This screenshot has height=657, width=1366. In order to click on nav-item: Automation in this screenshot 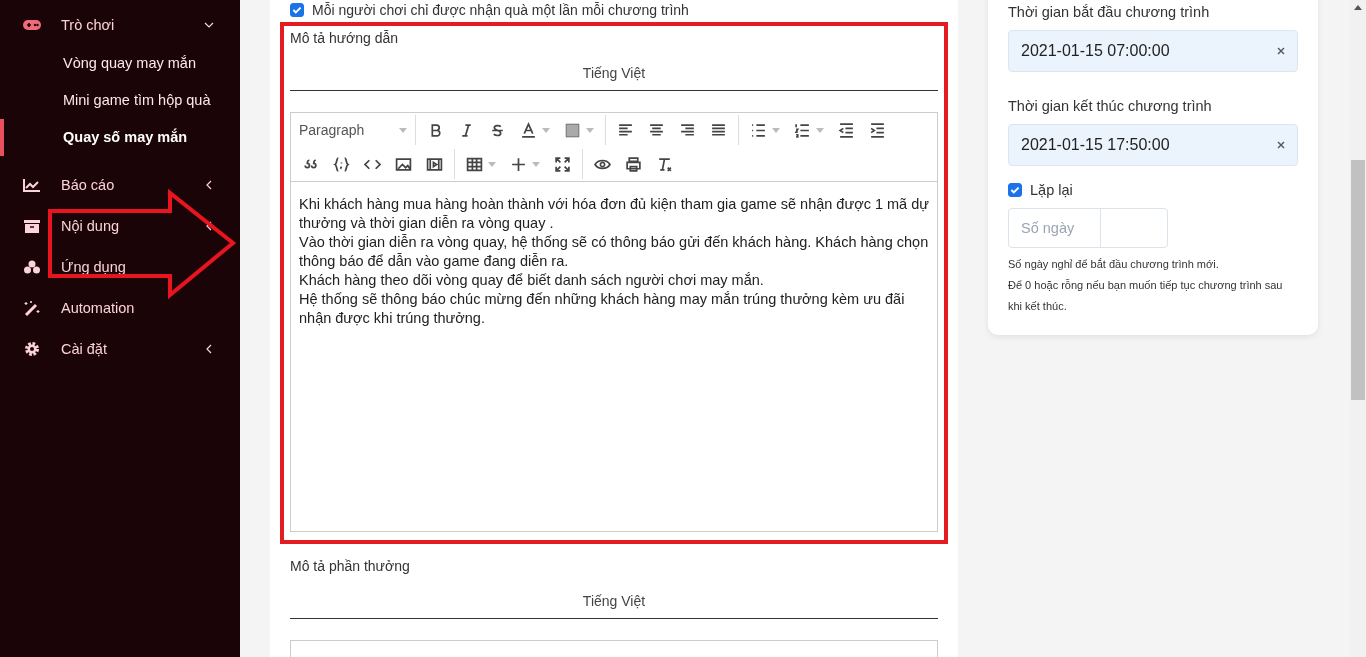, I will do `click(120, 307)`.